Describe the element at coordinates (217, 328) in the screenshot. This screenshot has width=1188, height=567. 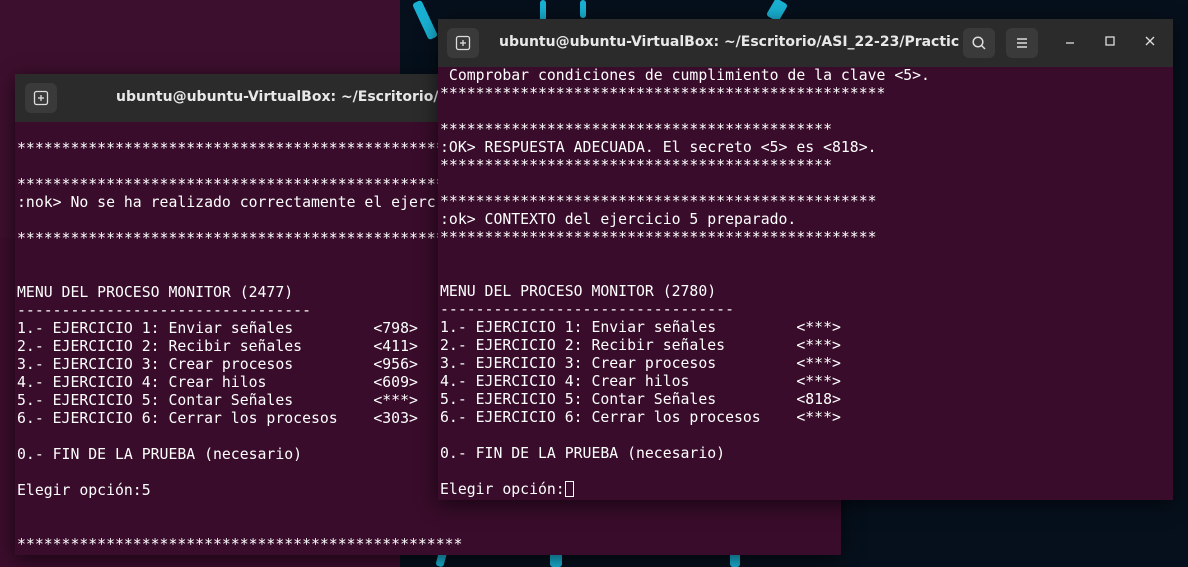
I see `terminal-line: 1.- EJERCICIO 1: Enviar señales <798>` at that location.